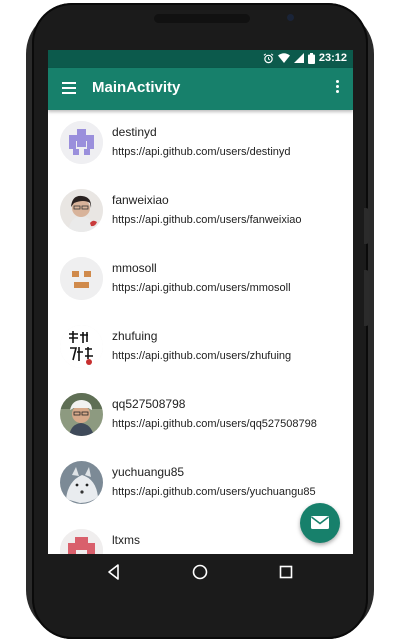  Describe the element at coordinates (311, 58) in the screenshot. I see `battery-icon` at that location.